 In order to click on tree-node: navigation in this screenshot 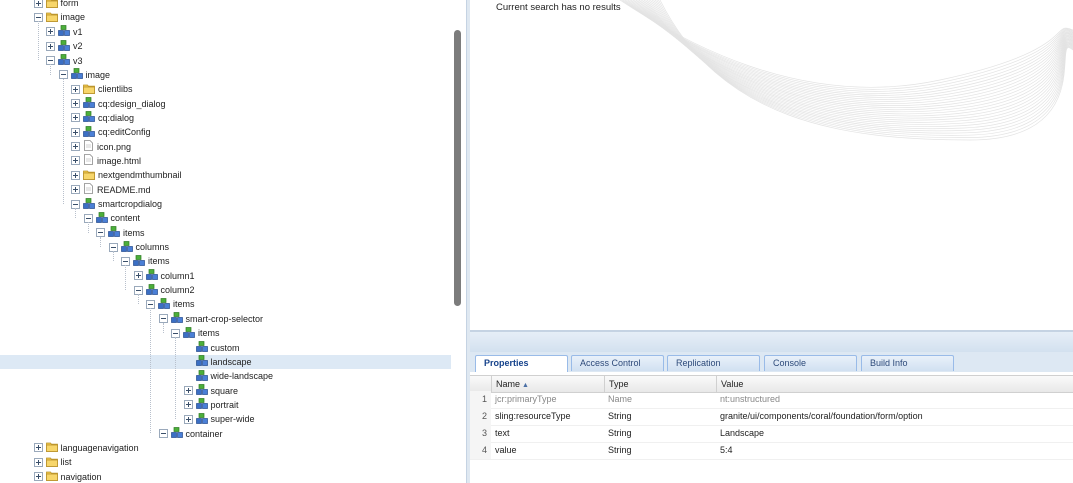, I will do `click(225, 476)`.